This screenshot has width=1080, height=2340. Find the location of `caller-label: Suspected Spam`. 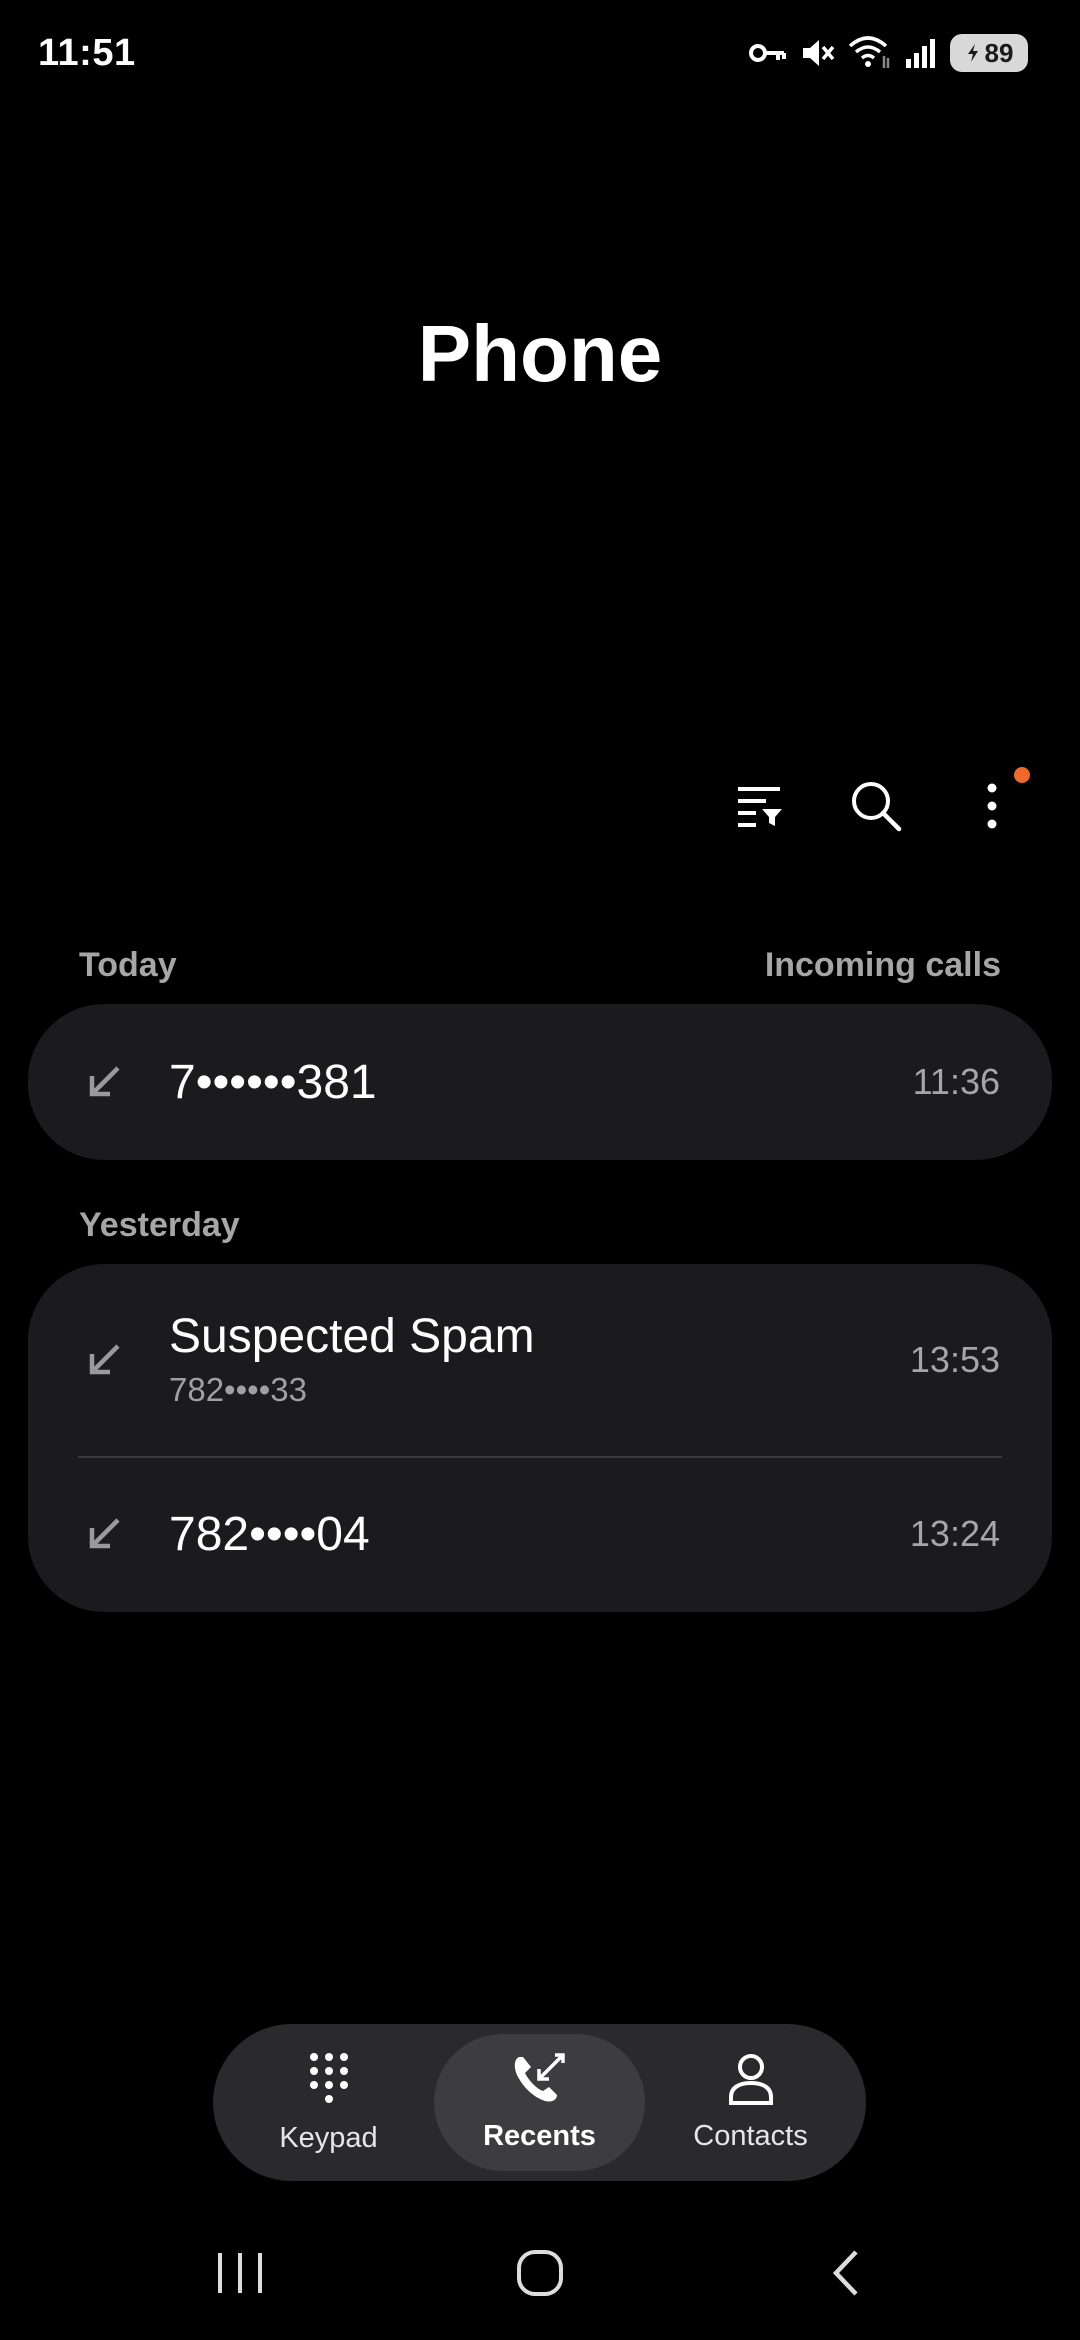

caller-label: Suspected Spam is located at coordinates (352, 1336).